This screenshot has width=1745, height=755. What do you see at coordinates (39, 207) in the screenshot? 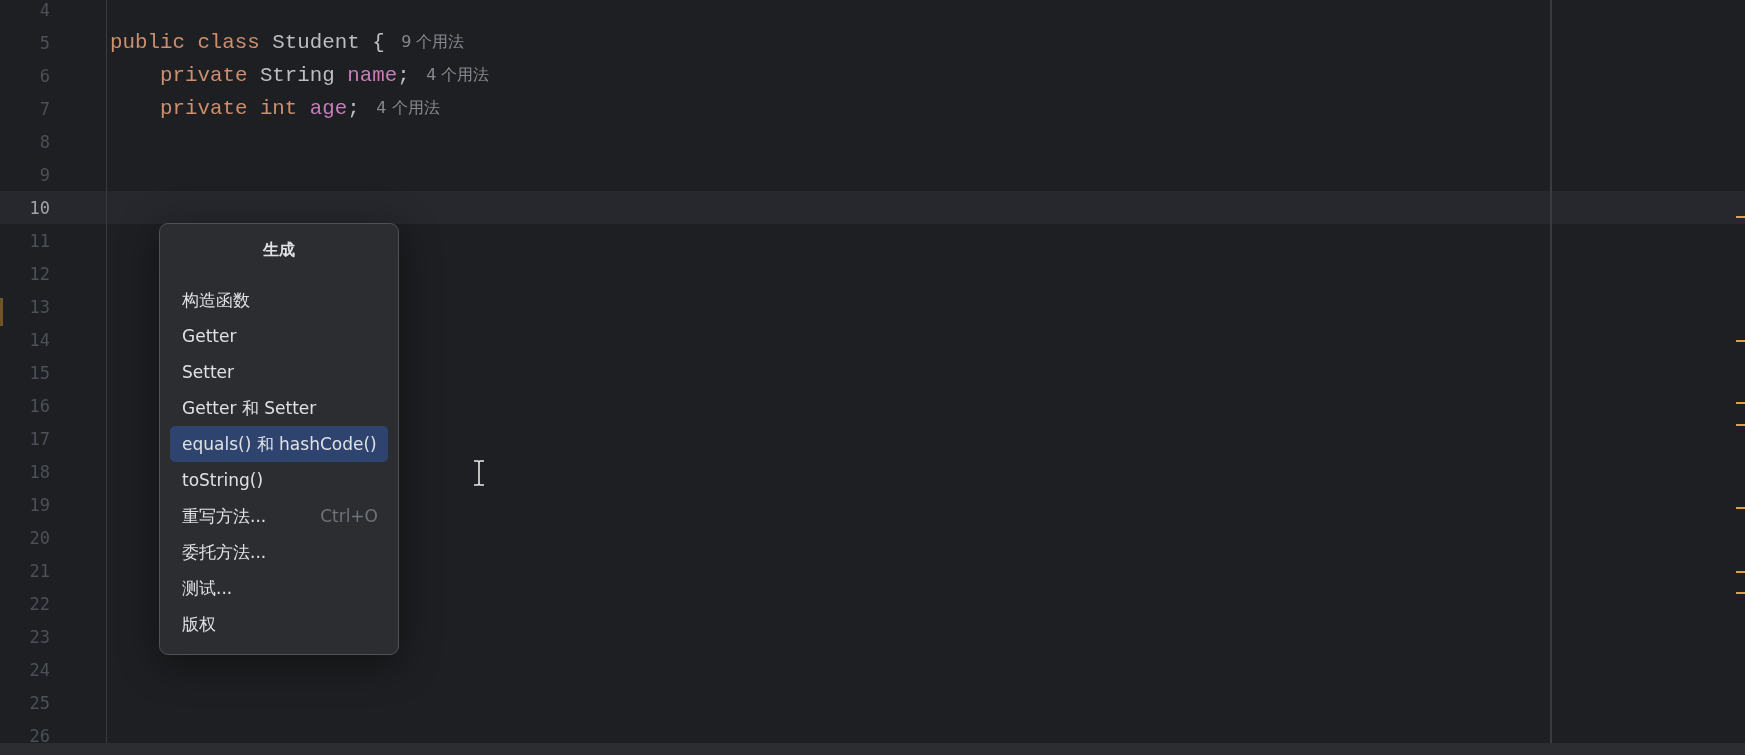
I see `line-number: 10` at bounding box center [39, 207].